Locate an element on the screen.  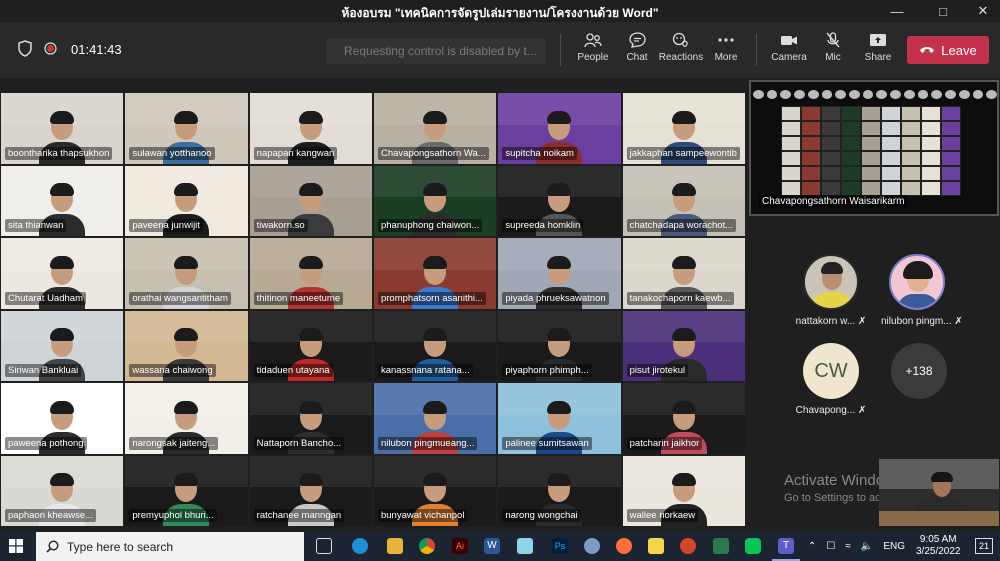
notepad-icon is located at coordinates (525, 546).